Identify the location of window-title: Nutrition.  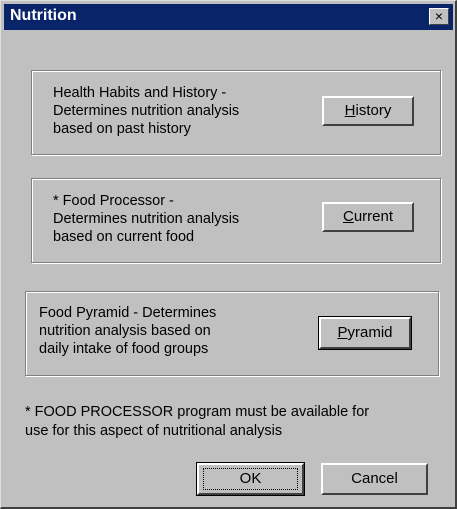
(43, 15).